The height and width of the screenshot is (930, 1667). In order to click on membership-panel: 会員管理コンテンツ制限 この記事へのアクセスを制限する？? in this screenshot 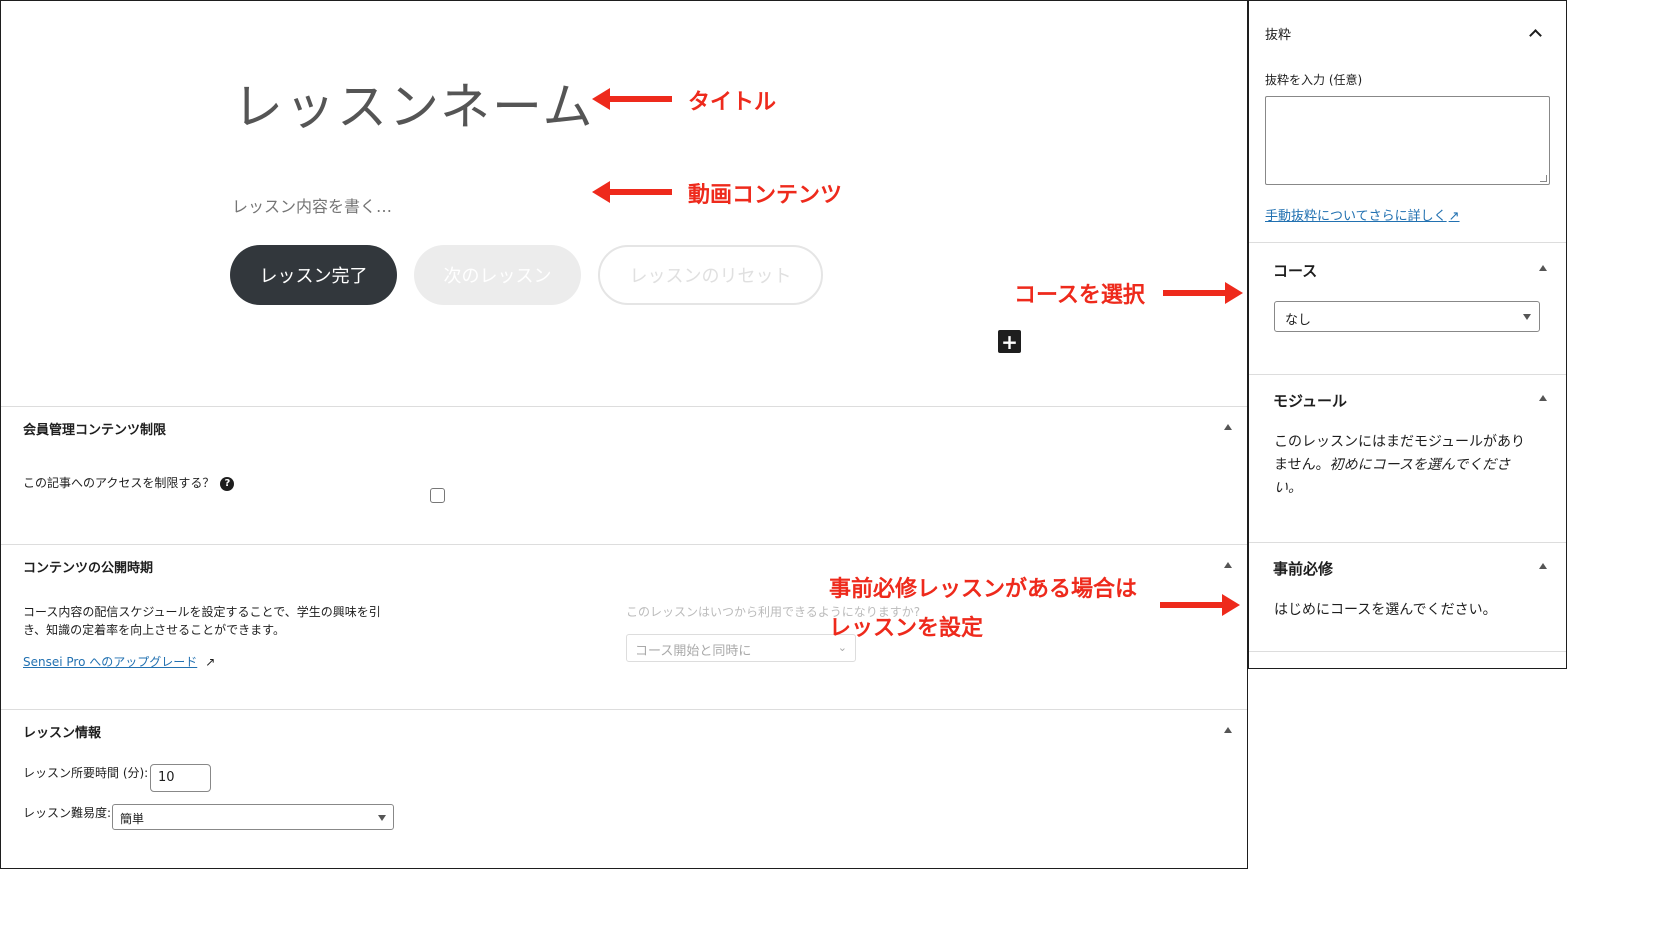, I will do `click(624, 475)`.